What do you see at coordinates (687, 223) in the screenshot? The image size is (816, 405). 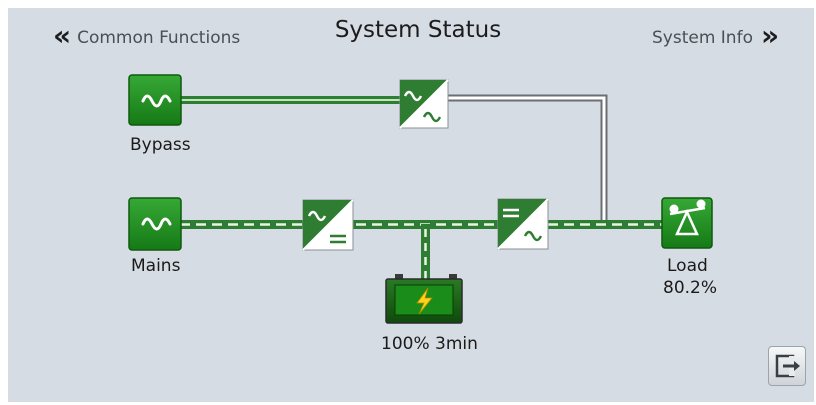 I see `load-block` at bounding box center [687, 223].